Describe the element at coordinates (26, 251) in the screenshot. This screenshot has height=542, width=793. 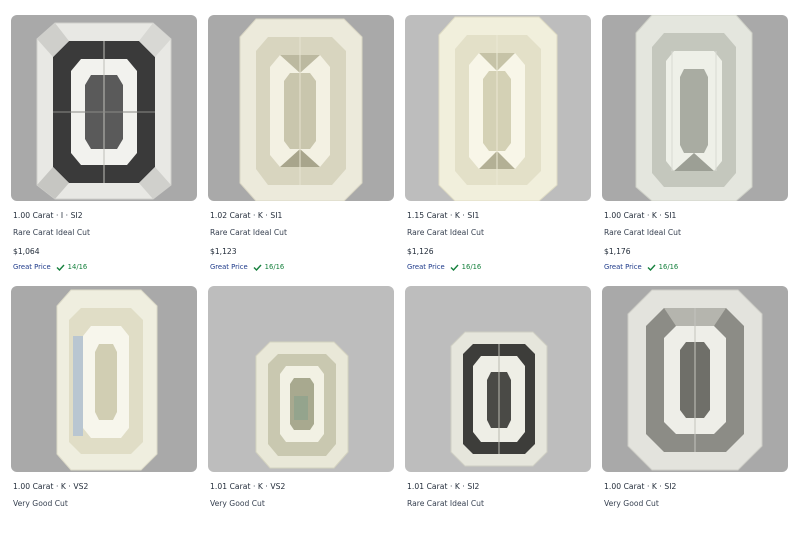
I see `product-price: $1,064` at that location.